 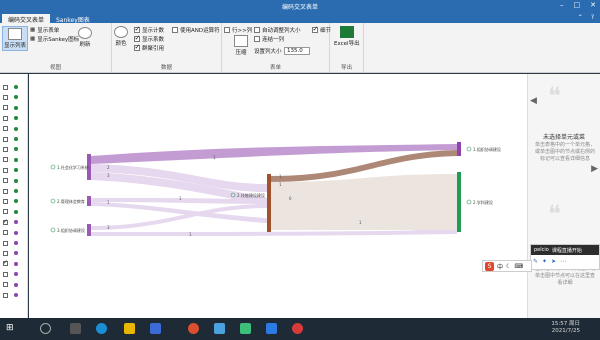 I want to click on show-coefficient-checkbox: 显示系数, so click(x=149, y=38).